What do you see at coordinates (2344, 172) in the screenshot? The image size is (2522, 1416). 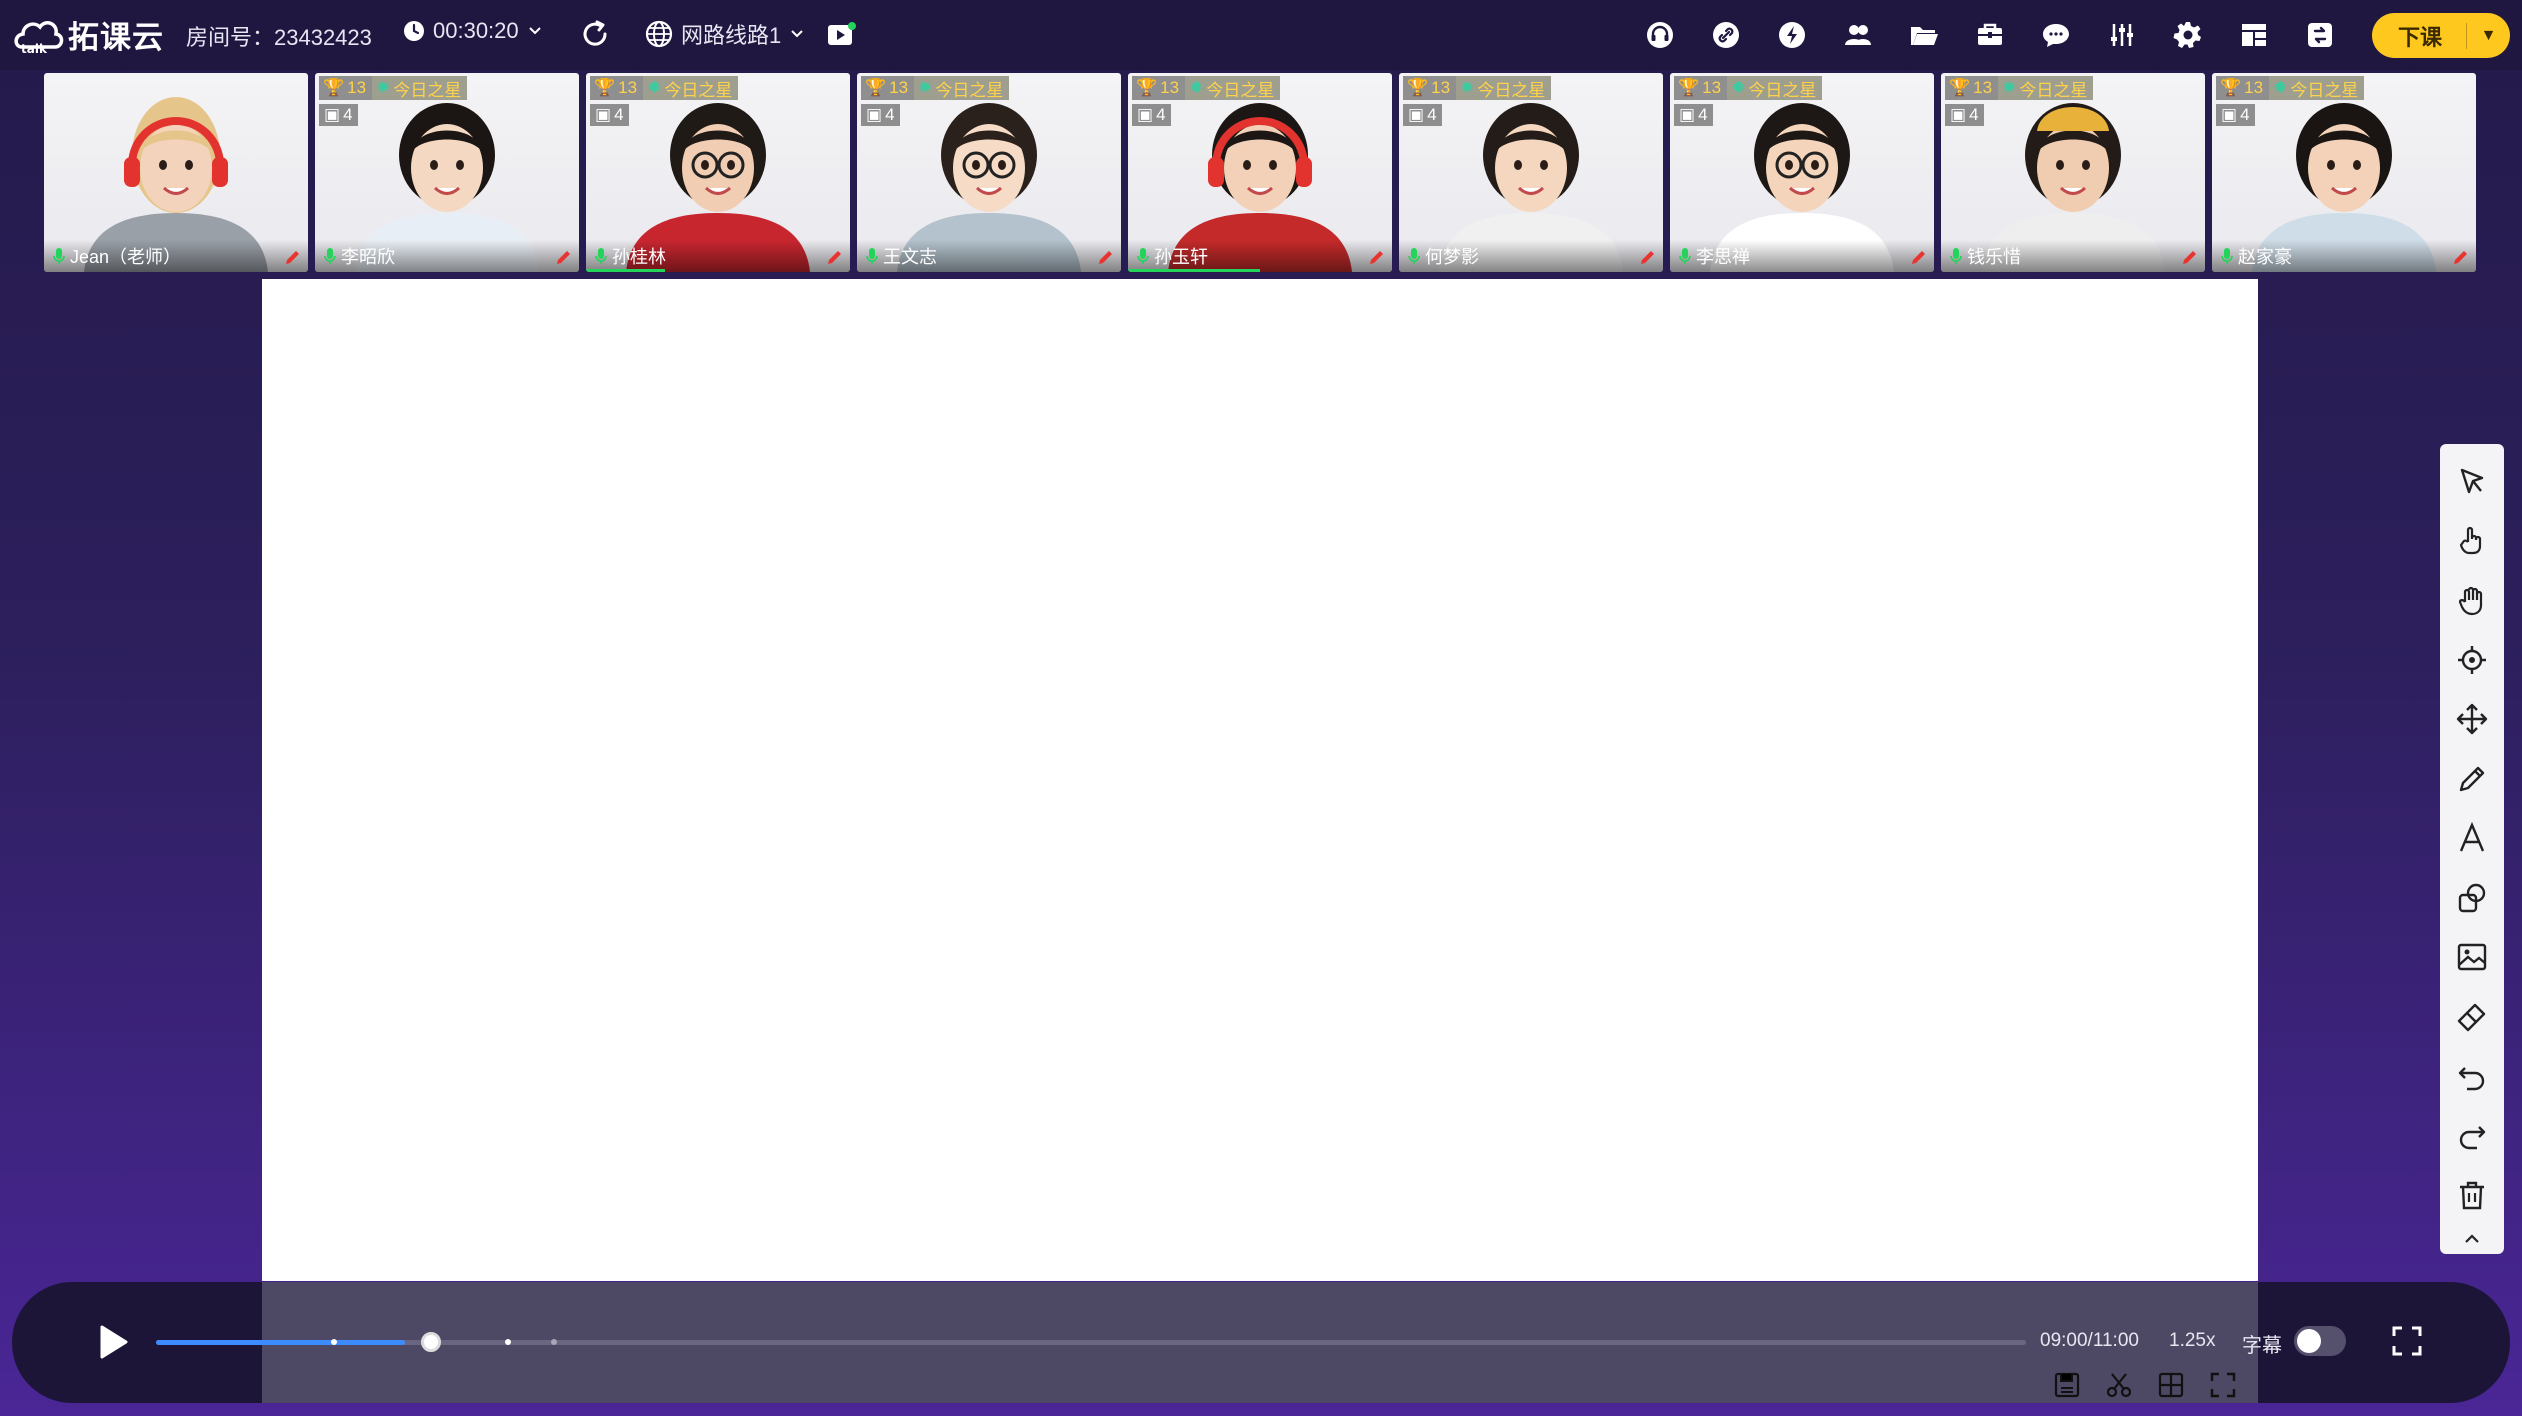 I see `participant-tile: 🏆 13 ✹ 今日之星 ▣ 4 赵家豪` at bounding box center [2344, 172].